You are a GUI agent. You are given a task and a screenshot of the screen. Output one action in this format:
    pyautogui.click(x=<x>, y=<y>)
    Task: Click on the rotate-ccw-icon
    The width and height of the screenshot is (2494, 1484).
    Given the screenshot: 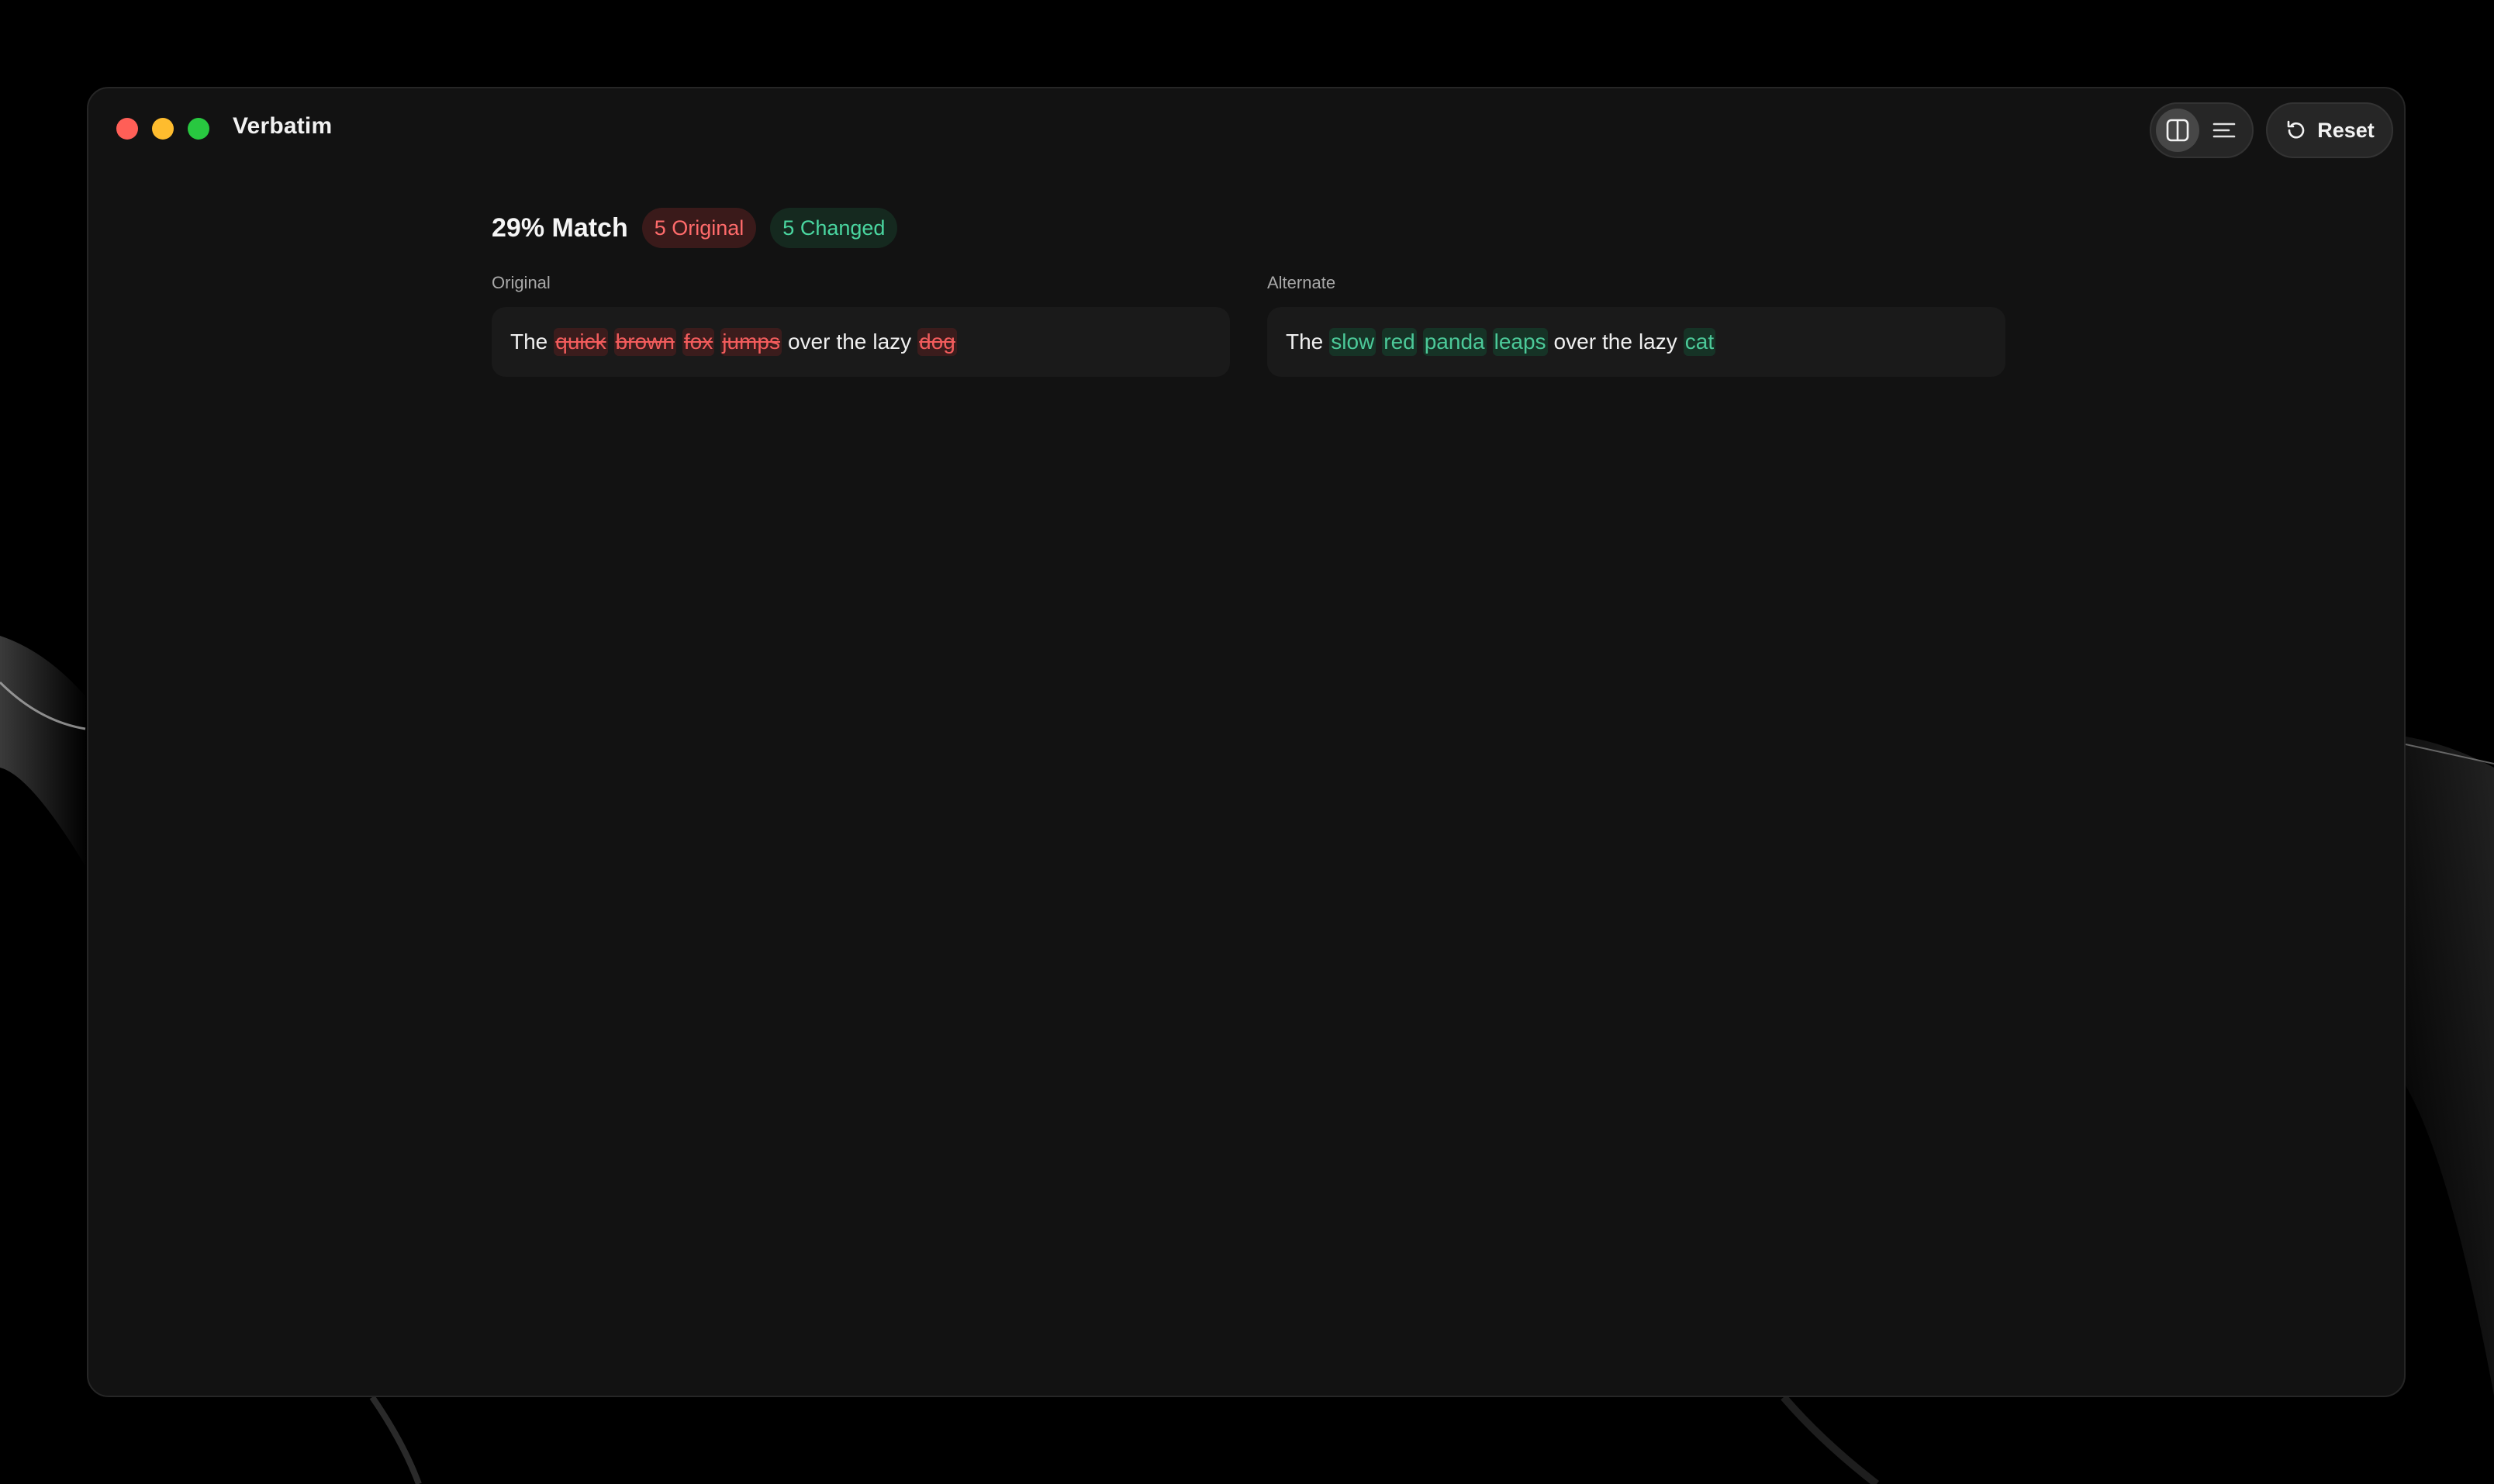 What is the action you would take?
    pyautogui.click(x=2296, y=129)
    